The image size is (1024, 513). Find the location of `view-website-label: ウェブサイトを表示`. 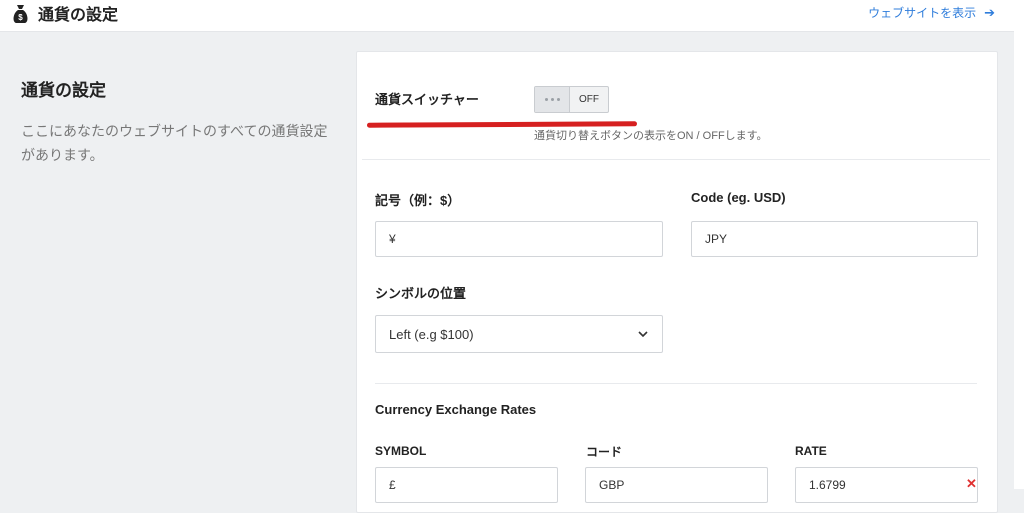

view-website-label: ウェブサイトを表示 is located at coordinates (922, 13).